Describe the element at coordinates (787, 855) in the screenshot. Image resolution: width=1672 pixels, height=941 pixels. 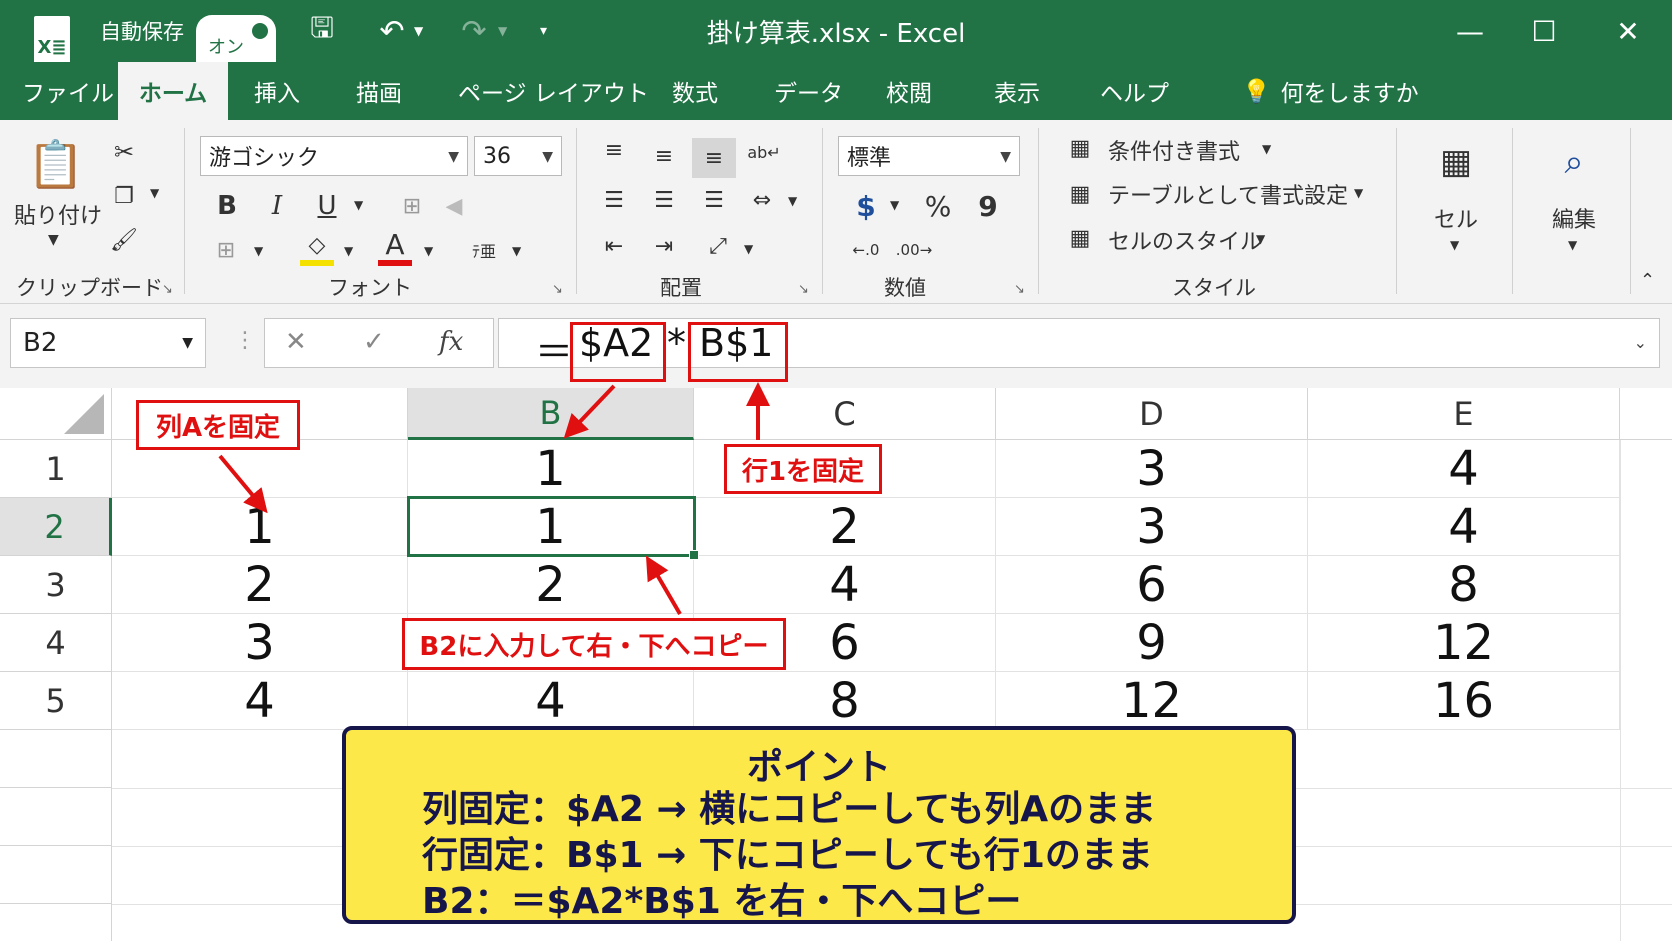
I see `point-line-2: 行固定：B$1 → 下にコピーしても行1のまま` at that location.